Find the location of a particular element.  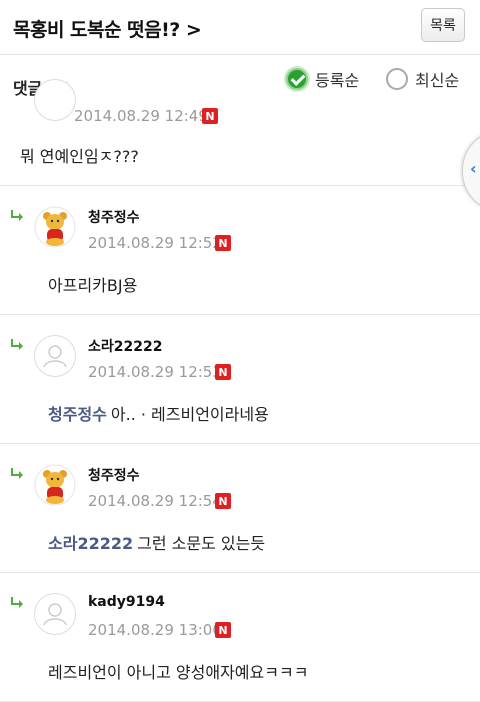

comment-body: 그런 소문도 있는듯 is located at coordinates (201, 543).